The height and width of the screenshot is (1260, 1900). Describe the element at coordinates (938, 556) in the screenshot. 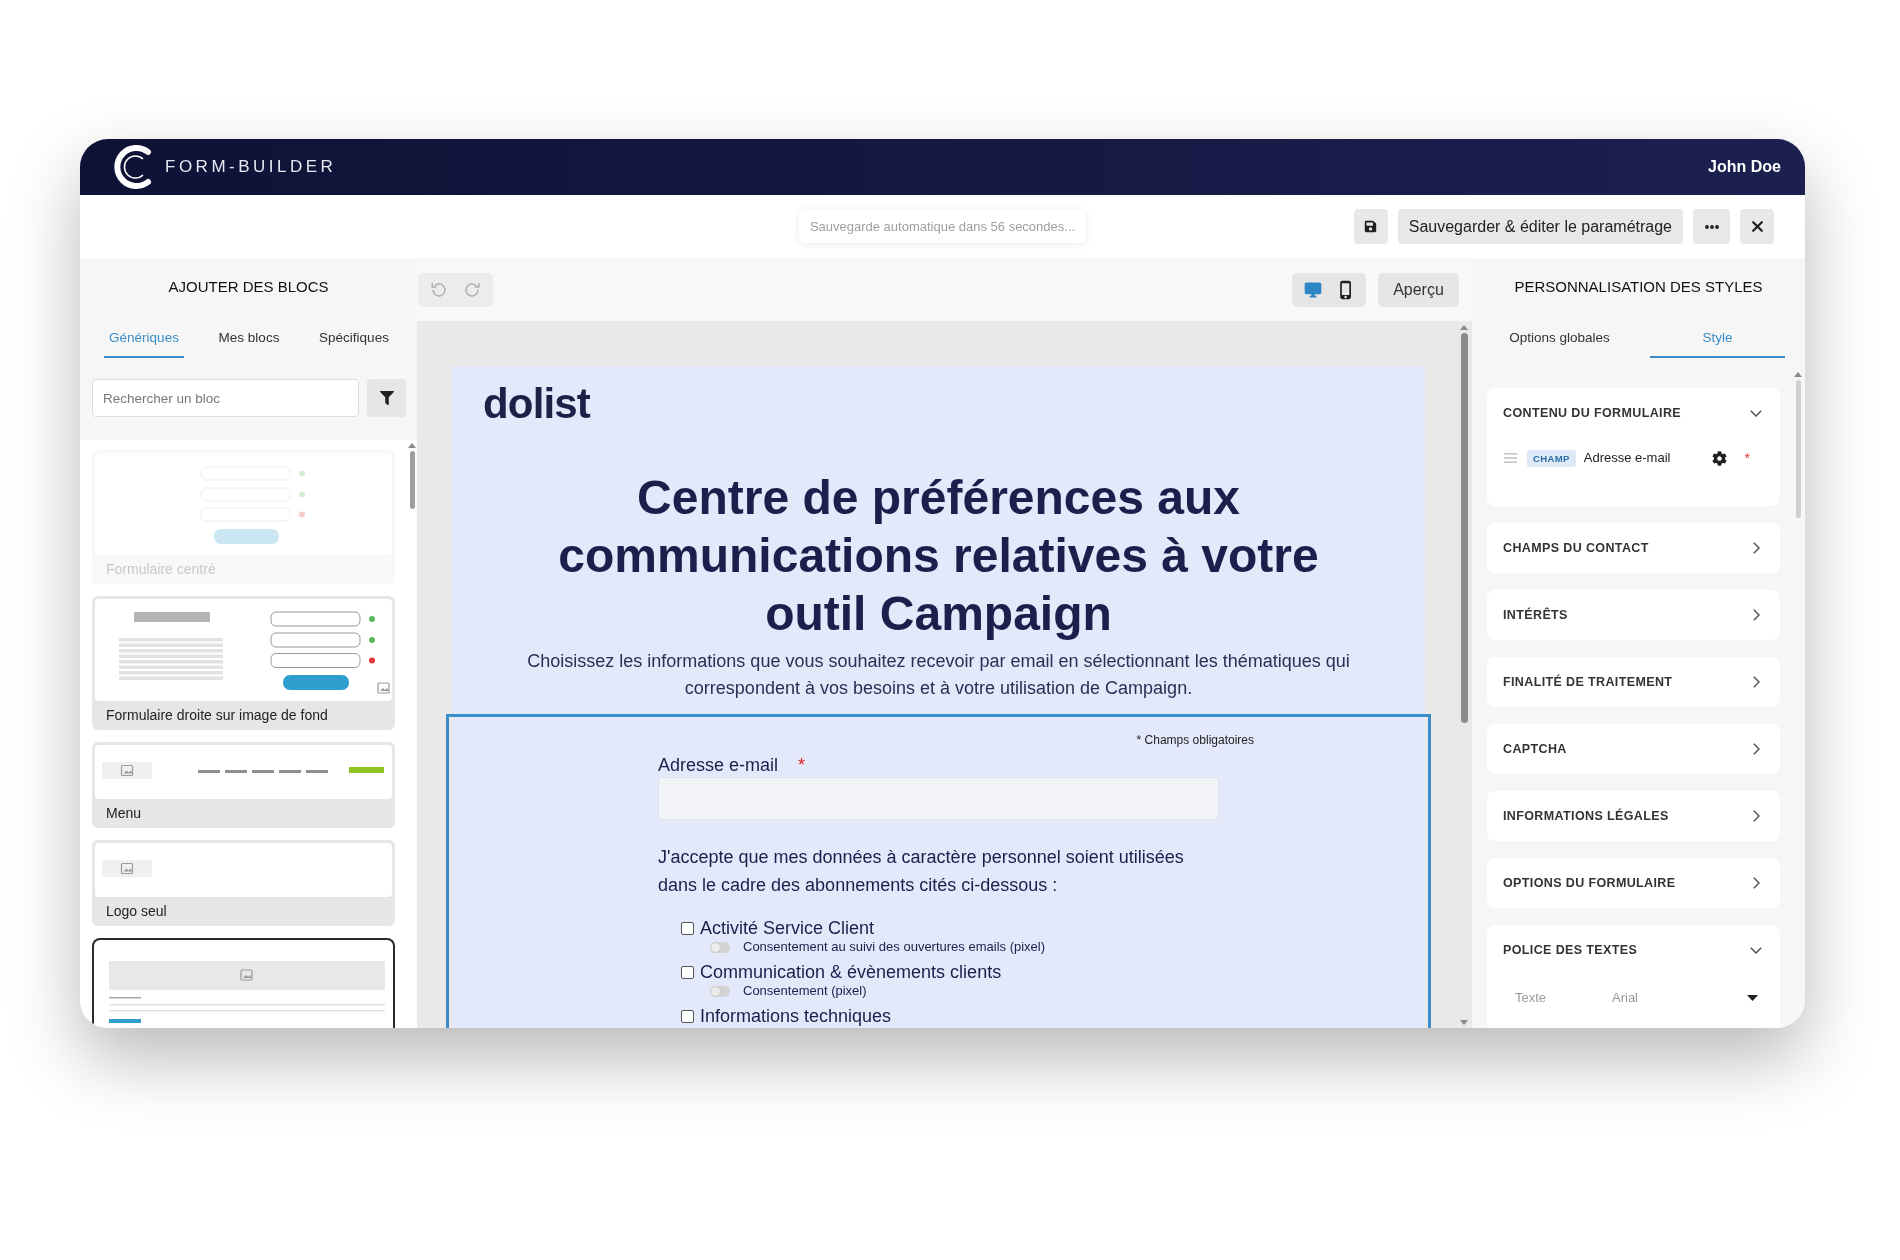

I see `form-title: Centre de préférences aux communications relatives à votre outil Campaign` at that location.